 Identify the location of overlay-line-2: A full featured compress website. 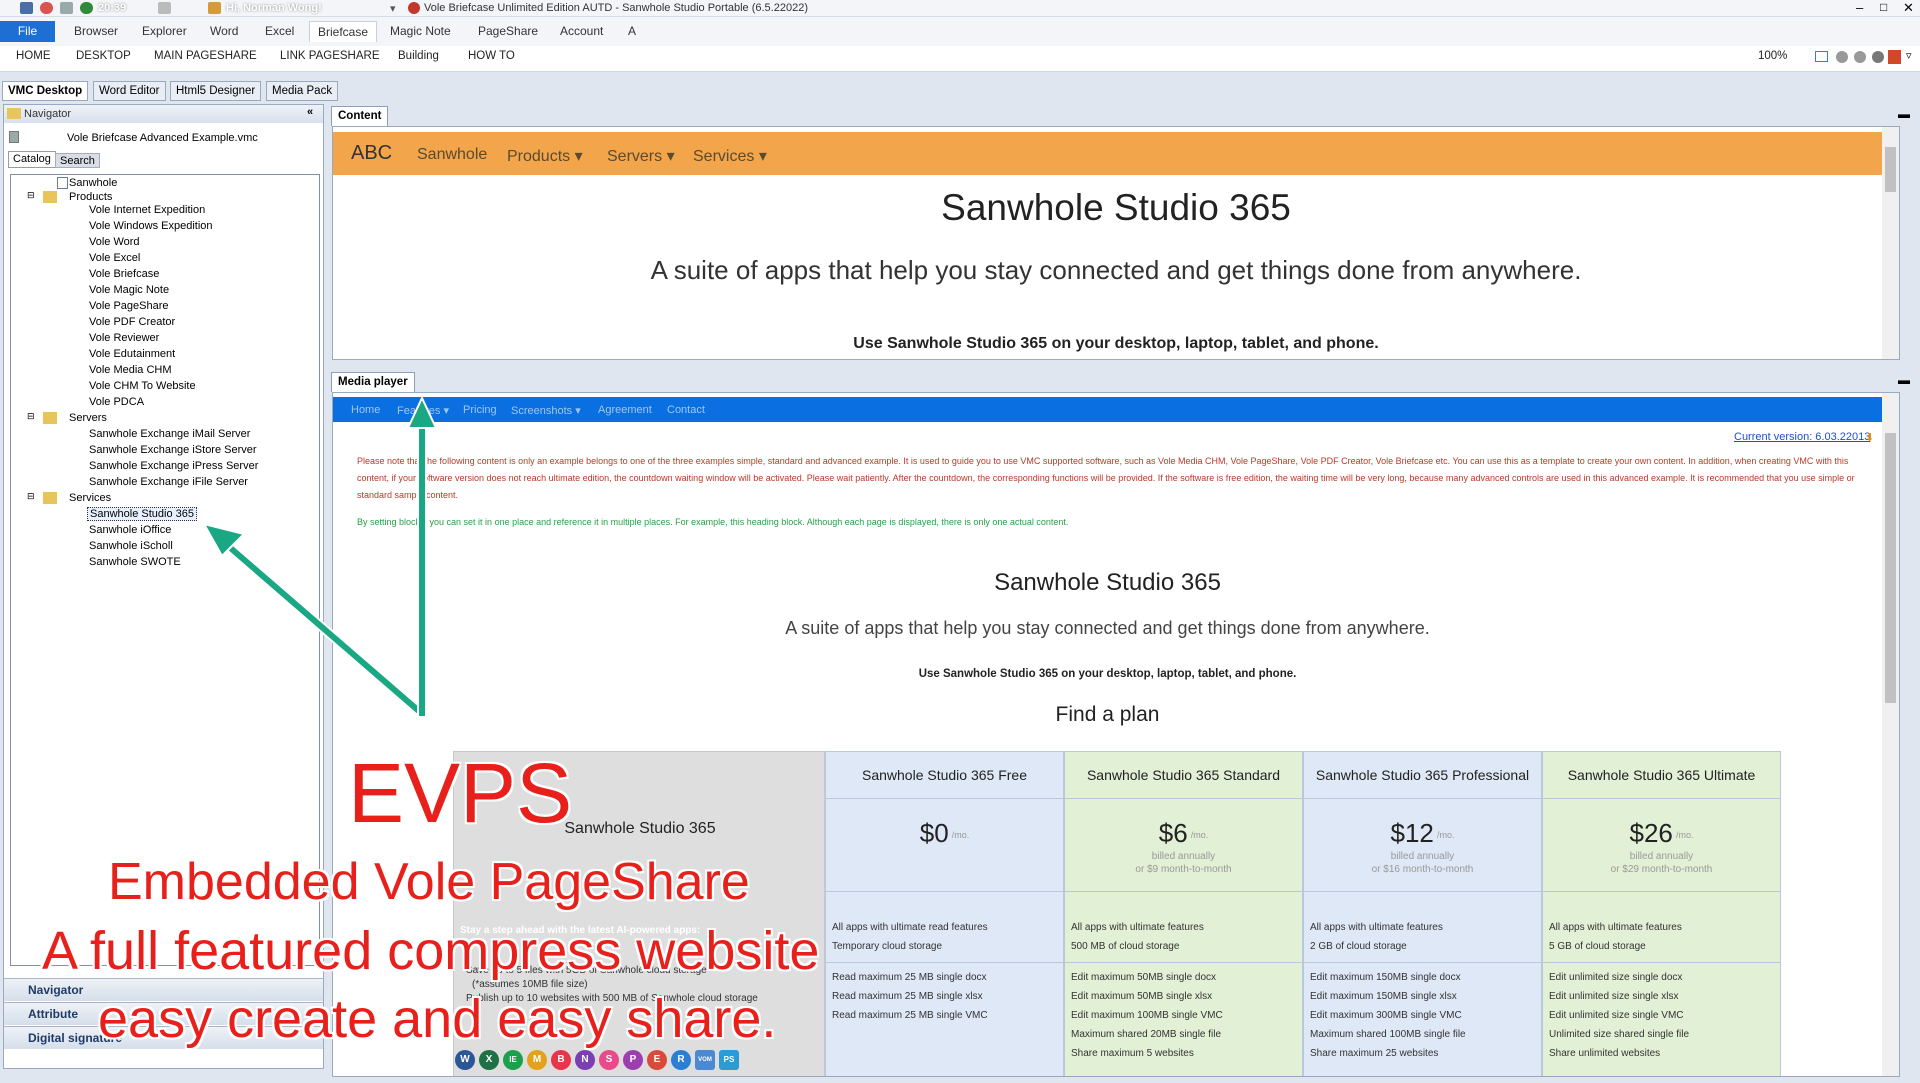
(431, 951).